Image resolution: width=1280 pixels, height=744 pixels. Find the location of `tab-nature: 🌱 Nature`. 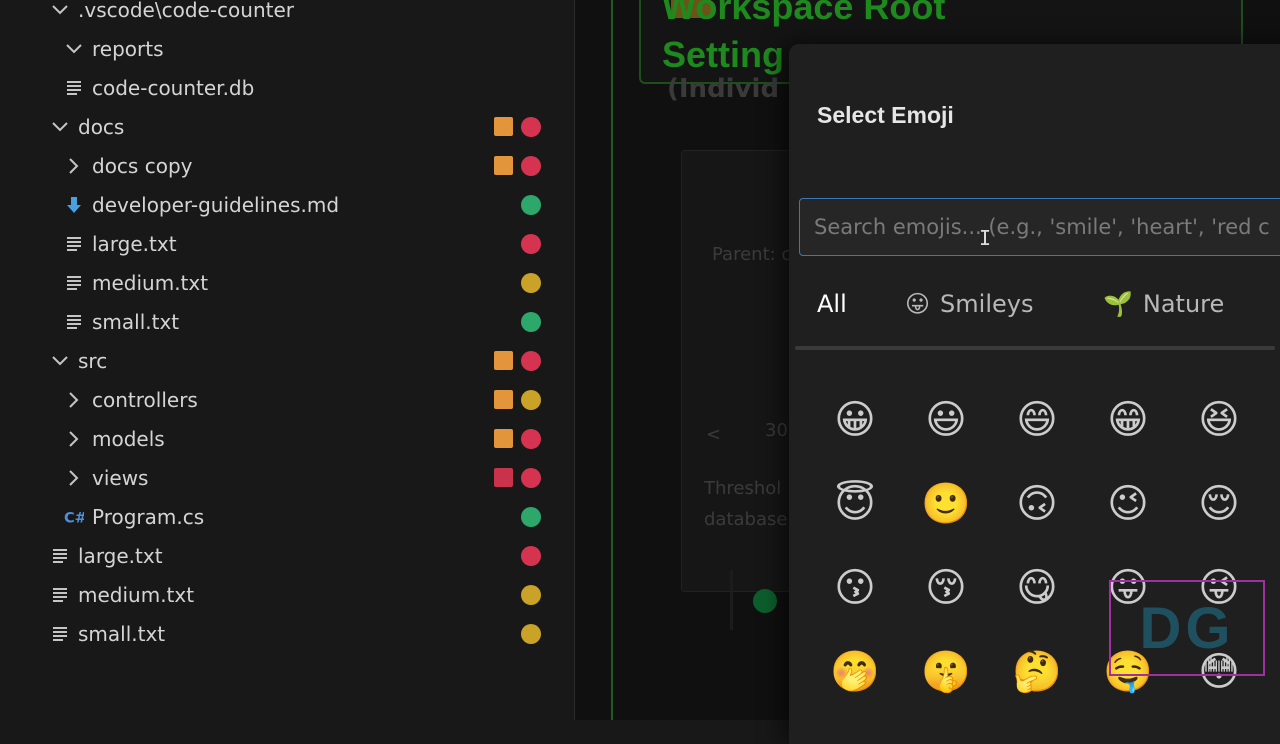

tab-nature: 🌱 Nature is located at coordinates (1163, 304).